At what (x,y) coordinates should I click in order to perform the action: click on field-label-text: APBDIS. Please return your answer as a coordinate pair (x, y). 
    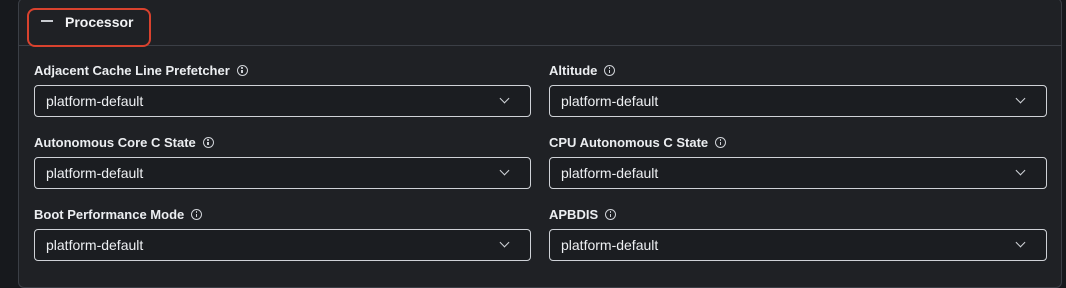
    Looking at the image, I should click on (574, 214).